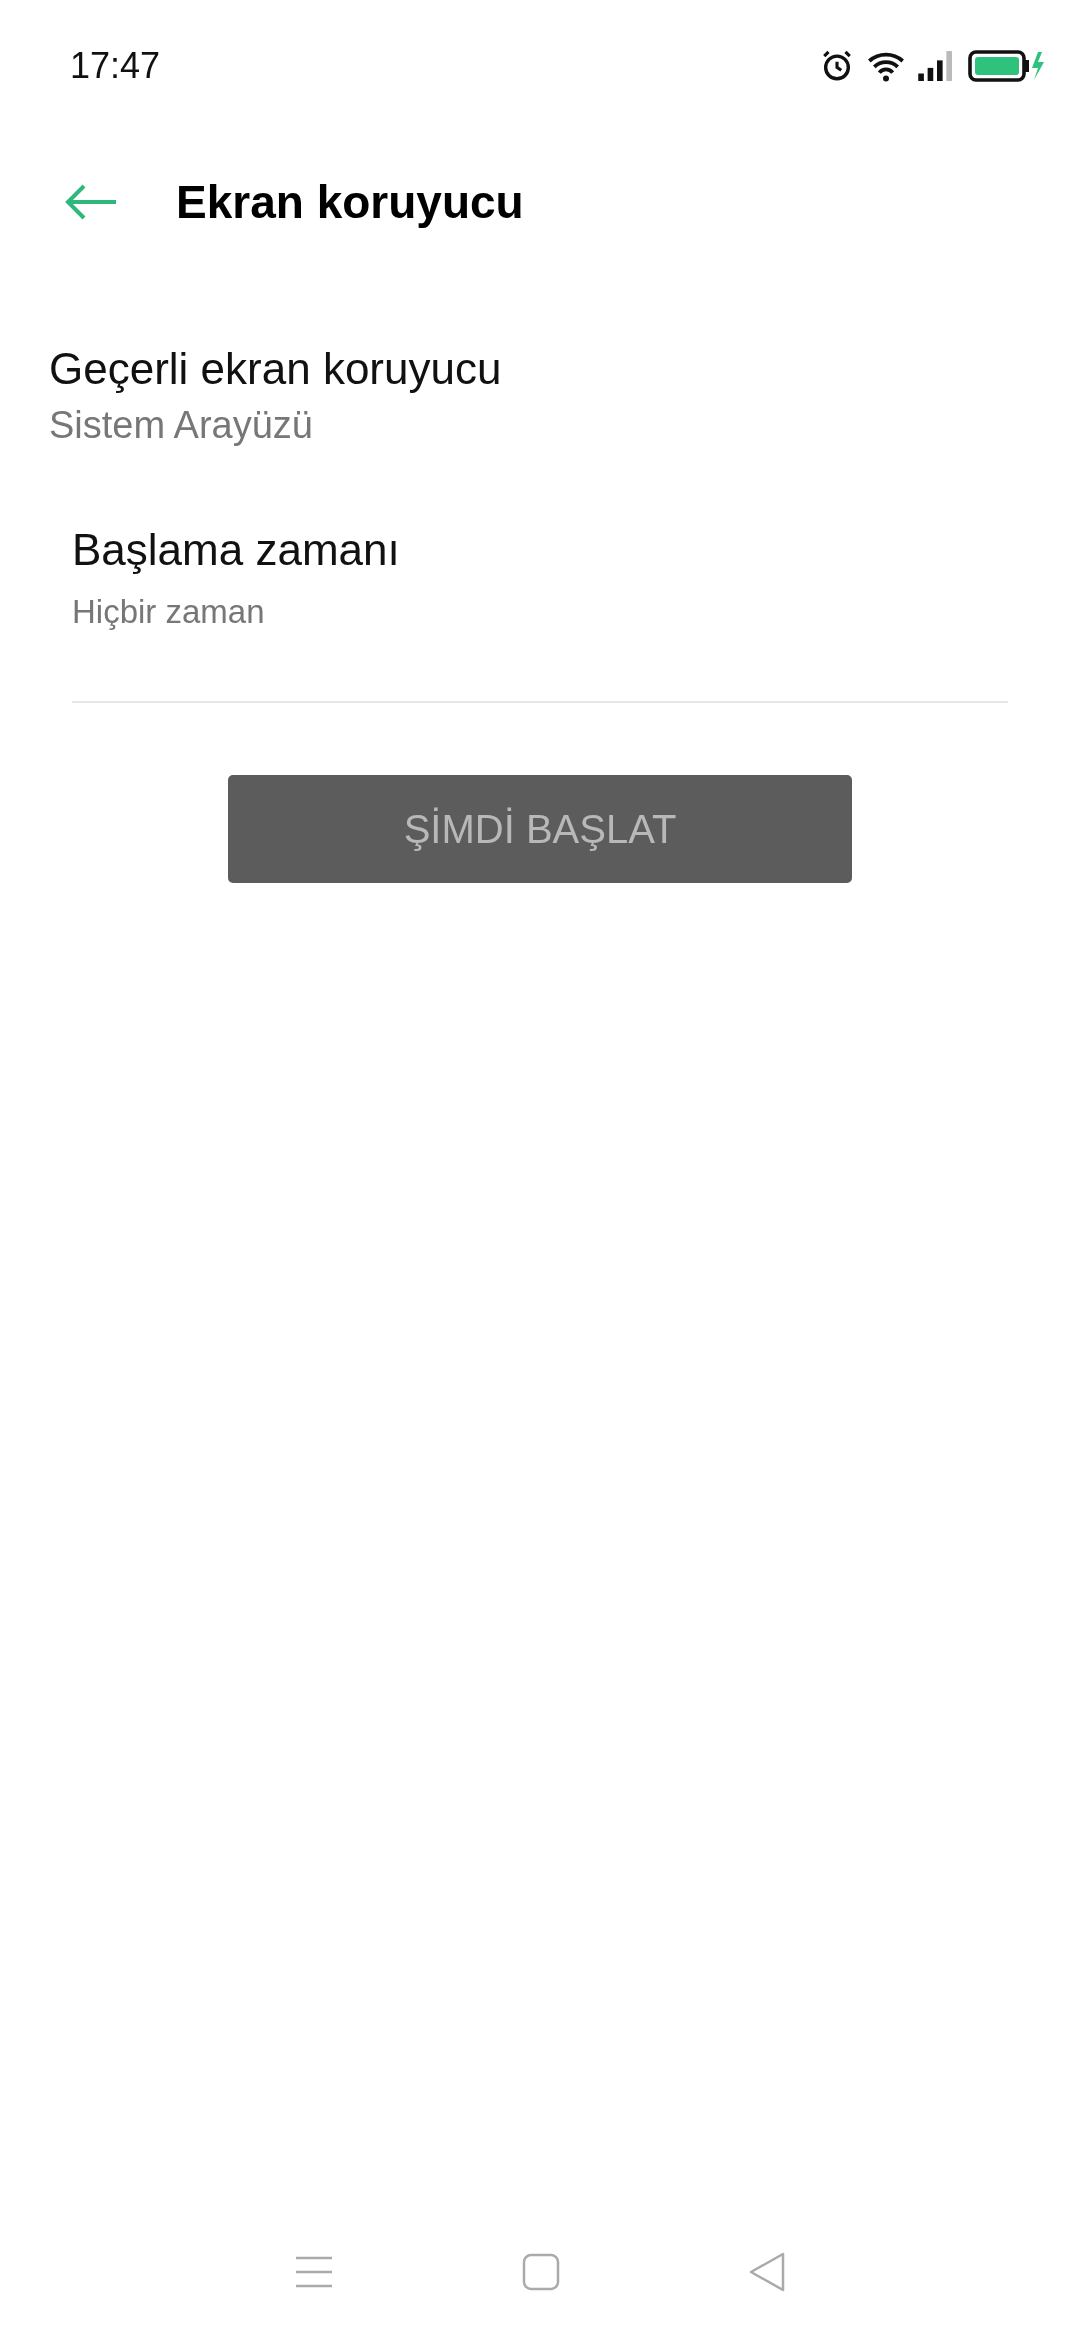 The image size is (1080, 2340). Describe the element at coordinates (540, 369) in the screenshot. I see `setting-title: Geçerli ekran koruyucu` at that location.